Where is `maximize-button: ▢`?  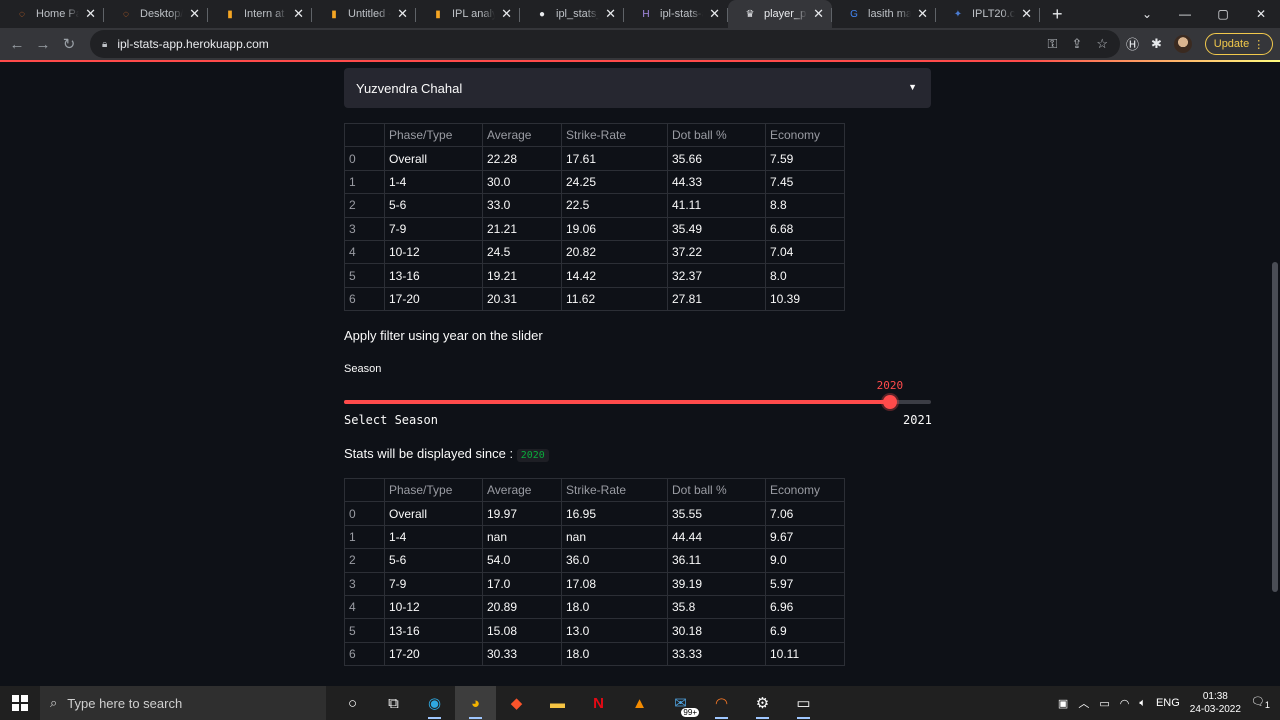
maximize-button: ▢ is located at coordinates (1223, 14).